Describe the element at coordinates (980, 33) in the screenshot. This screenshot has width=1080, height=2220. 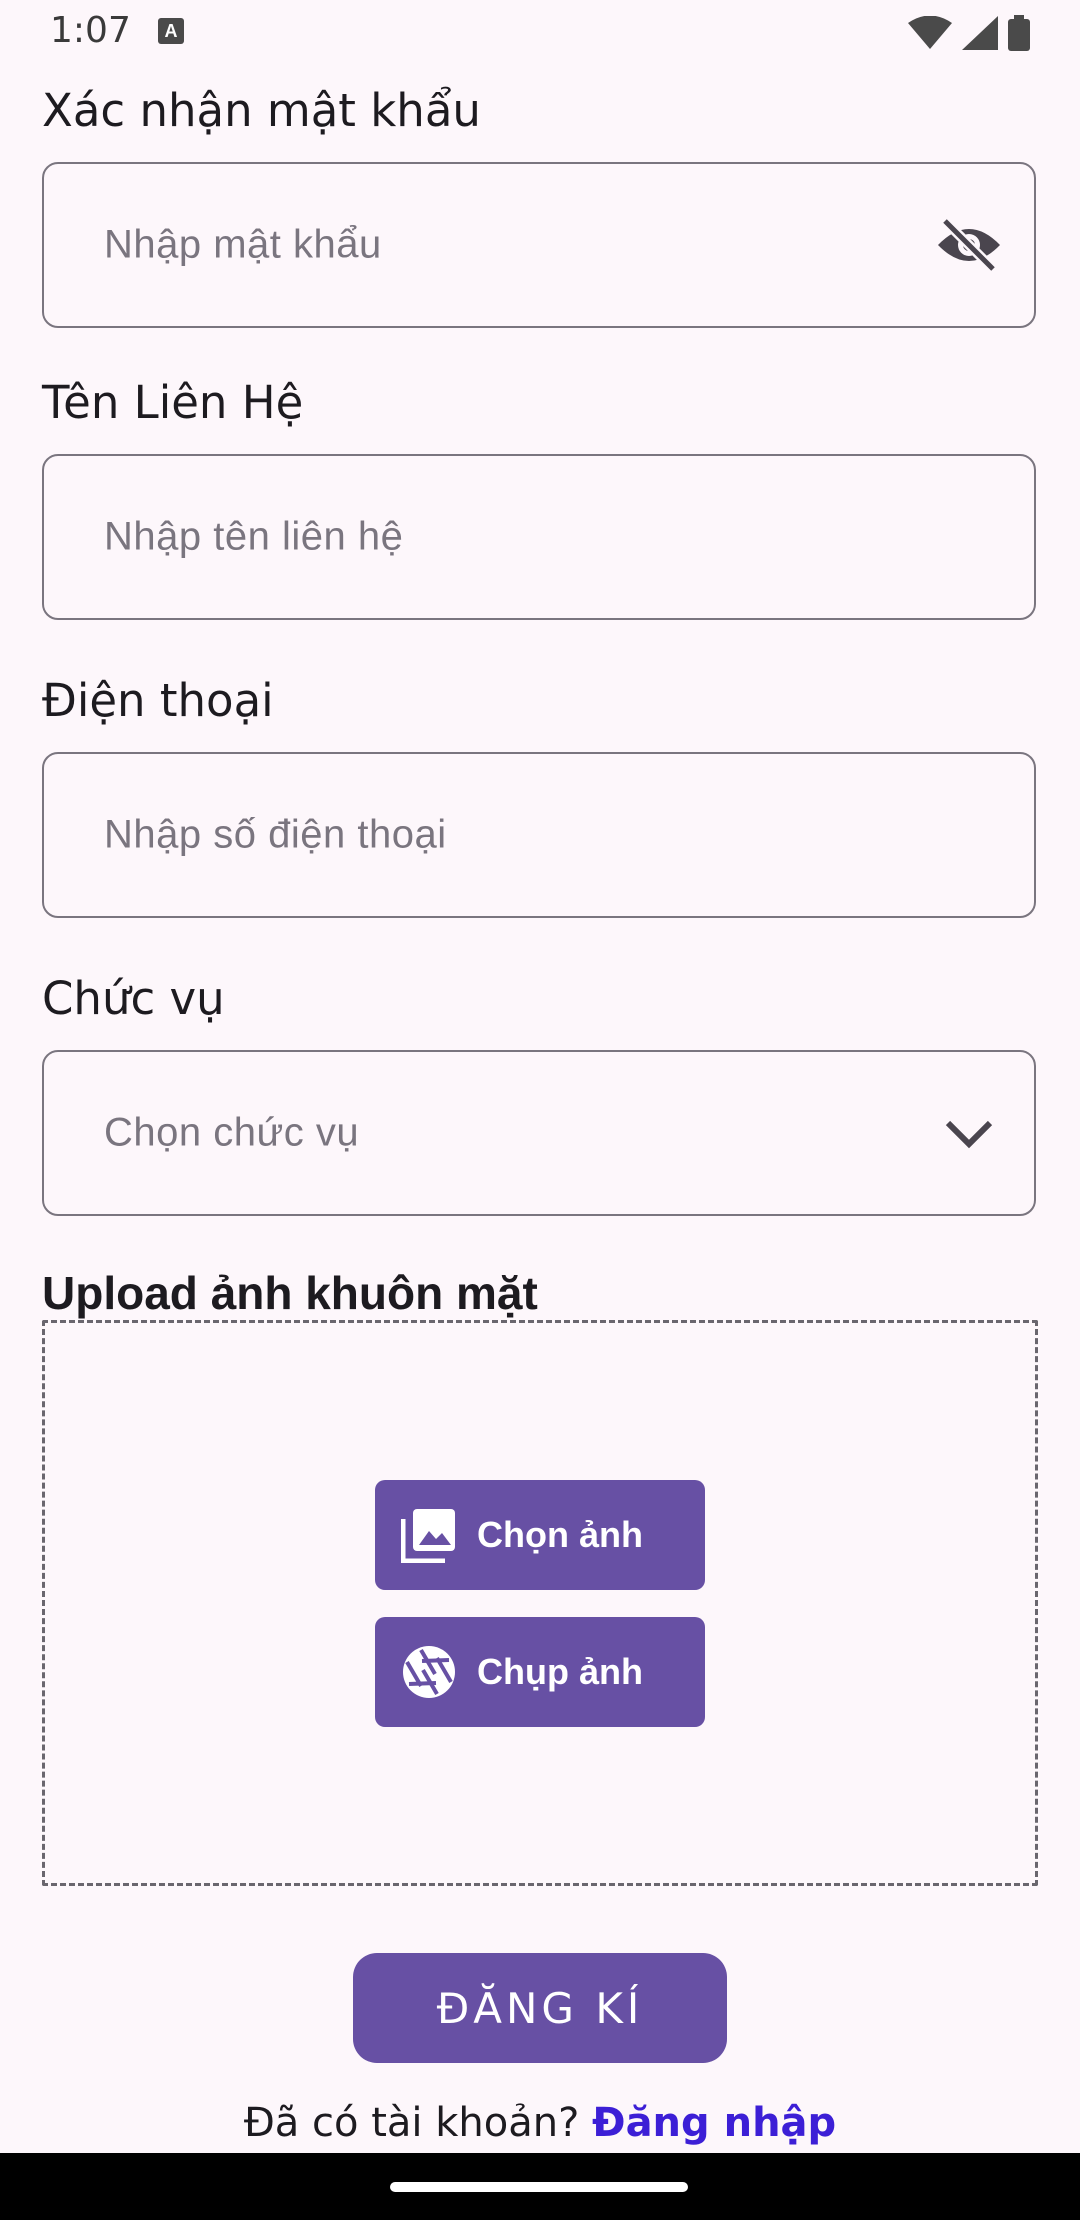
I see `signal-icon` at that location.